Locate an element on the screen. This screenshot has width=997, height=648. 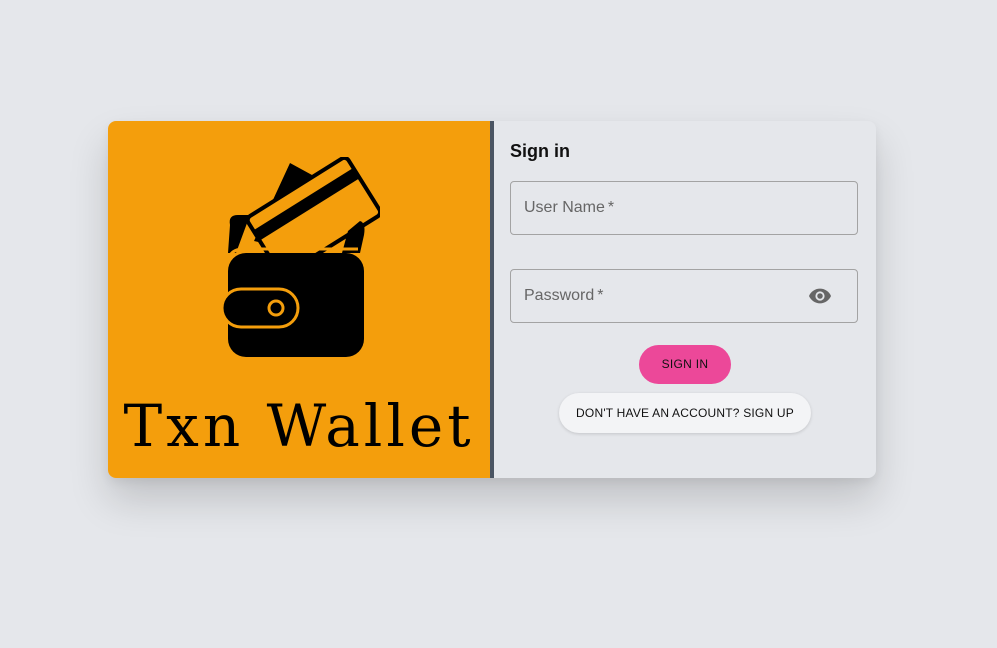
eye-icon is located at coordinates (820, 296).